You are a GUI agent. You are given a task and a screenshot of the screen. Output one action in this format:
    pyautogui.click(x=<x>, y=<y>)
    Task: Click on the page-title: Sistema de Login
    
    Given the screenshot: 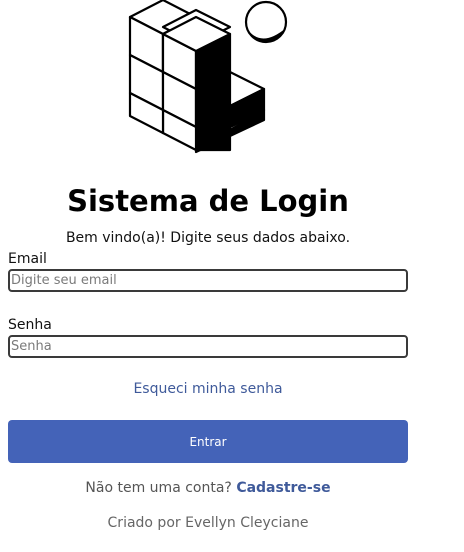 What is the action you would take?
    pyautogui.click(x=208, y=201)
    